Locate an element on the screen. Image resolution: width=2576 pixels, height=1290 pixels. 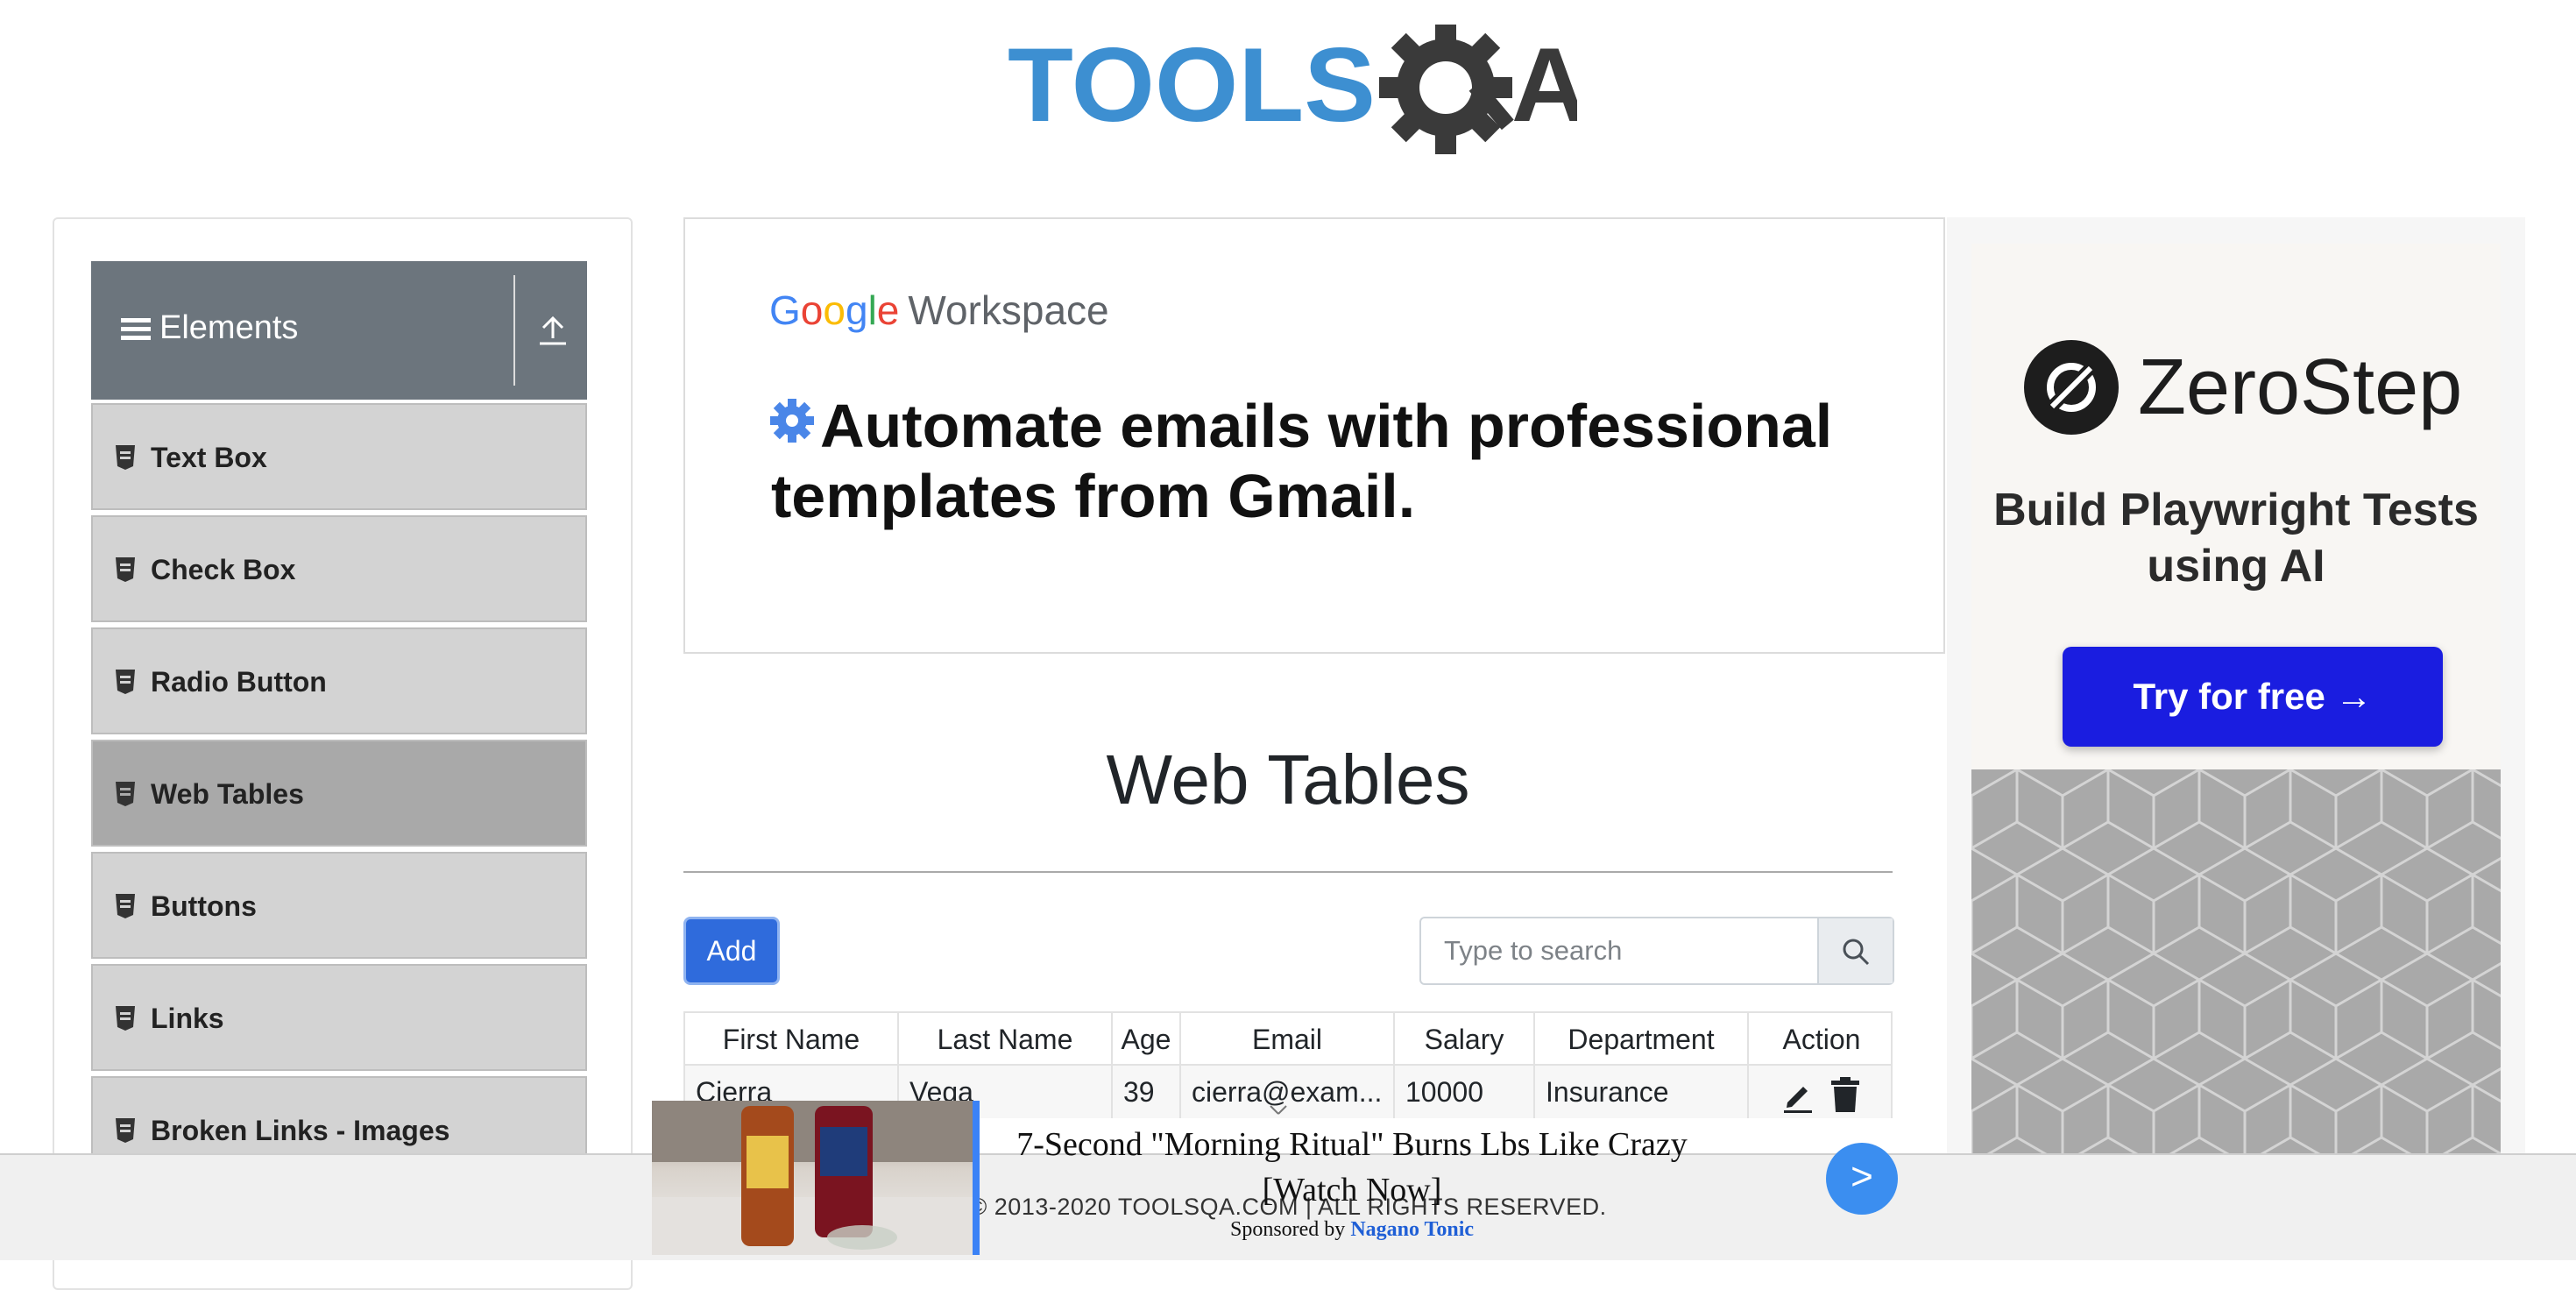
zerostep-logo-icon is located at coordinates (2071, 388).